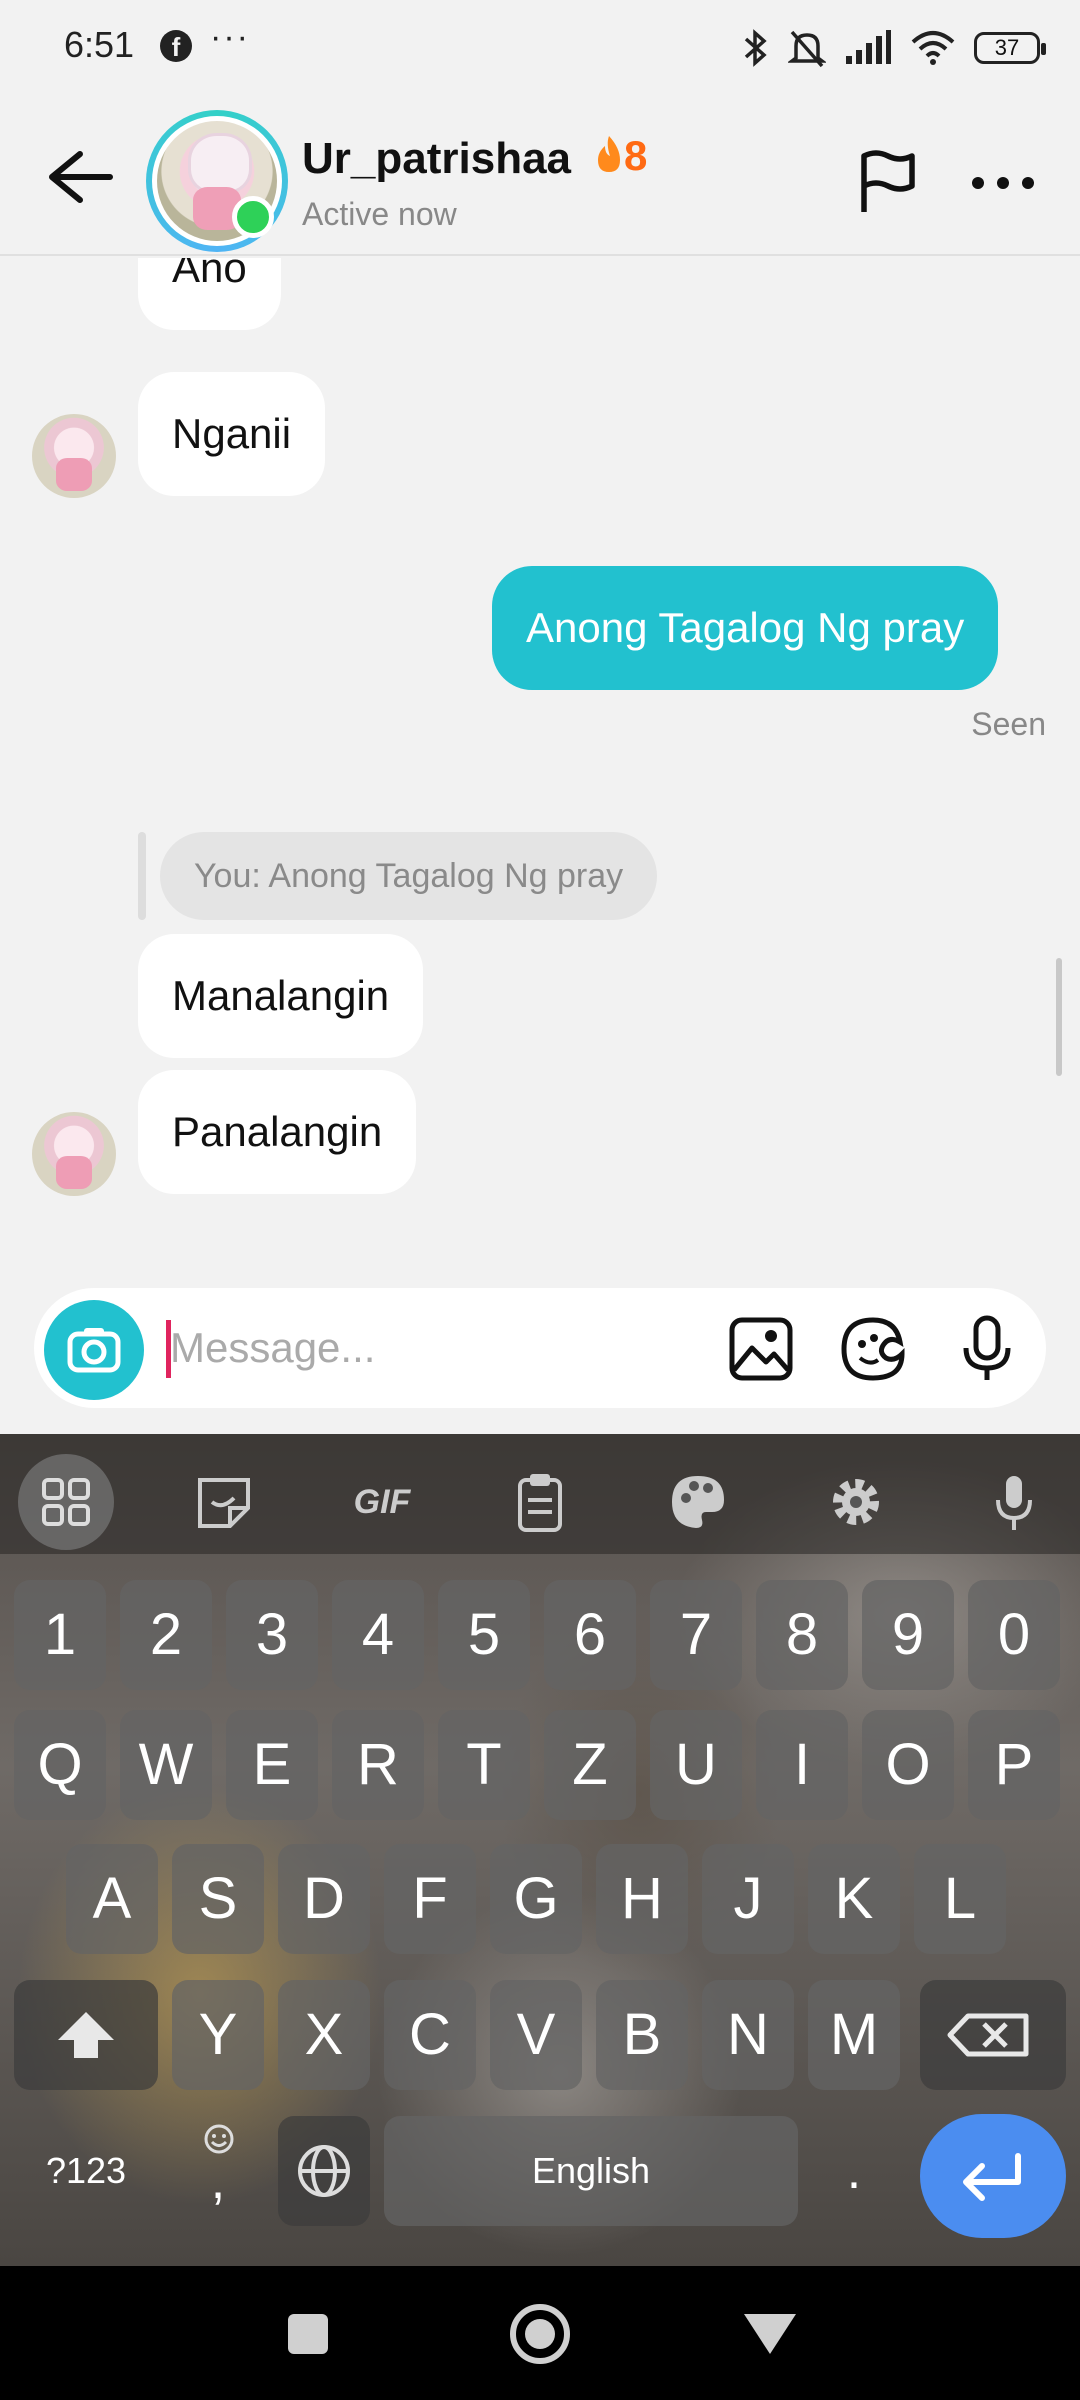 Image resolution: width=1080 pixels, height=2400 pixels. What do you see at coordinates (1008, 724) in the screenshot?
I see `seen-label: Seen` at bounding box center [1008, 724].